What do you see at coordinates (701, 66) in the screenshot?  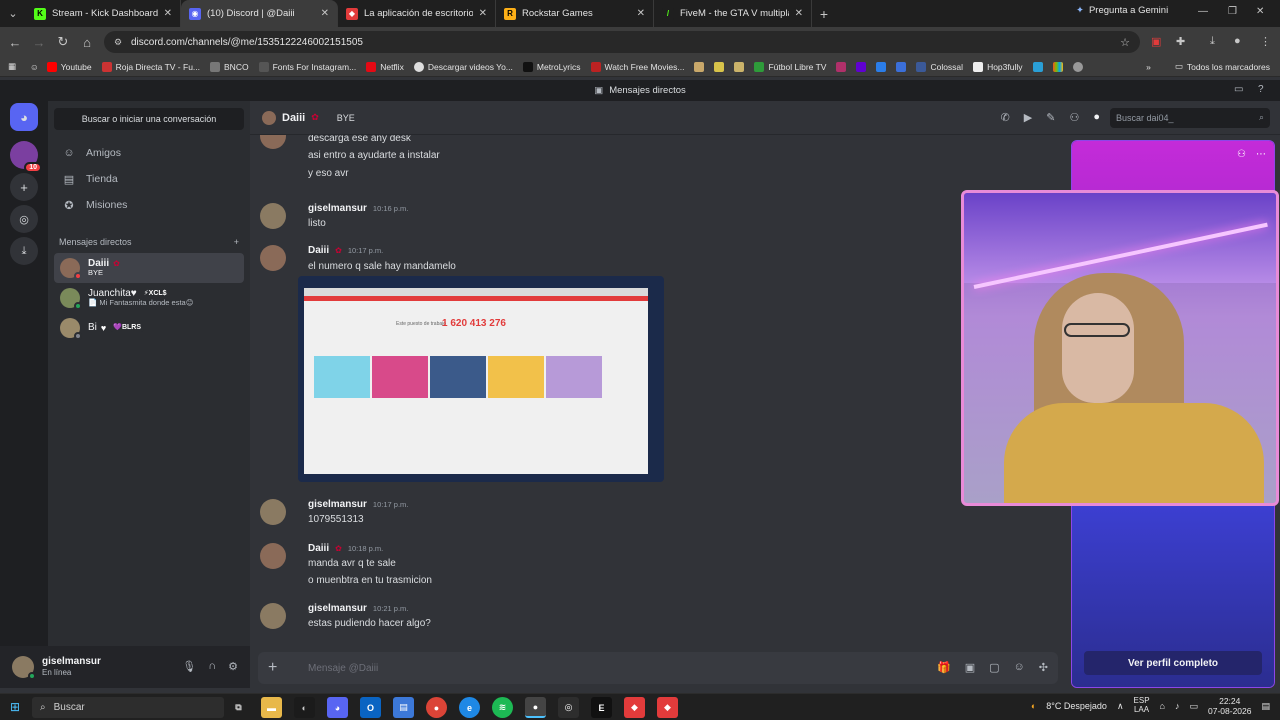 I see `bookmark-icon-a` at bounding box center [701, 66].